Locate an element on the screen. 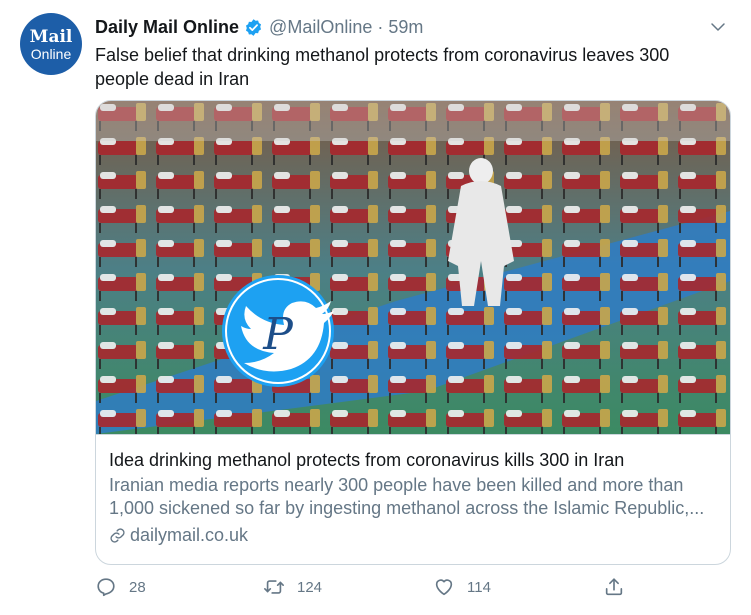 This screenshot has height=615, width=751. avatar: Mail Online is located at coordinates (51, 44).